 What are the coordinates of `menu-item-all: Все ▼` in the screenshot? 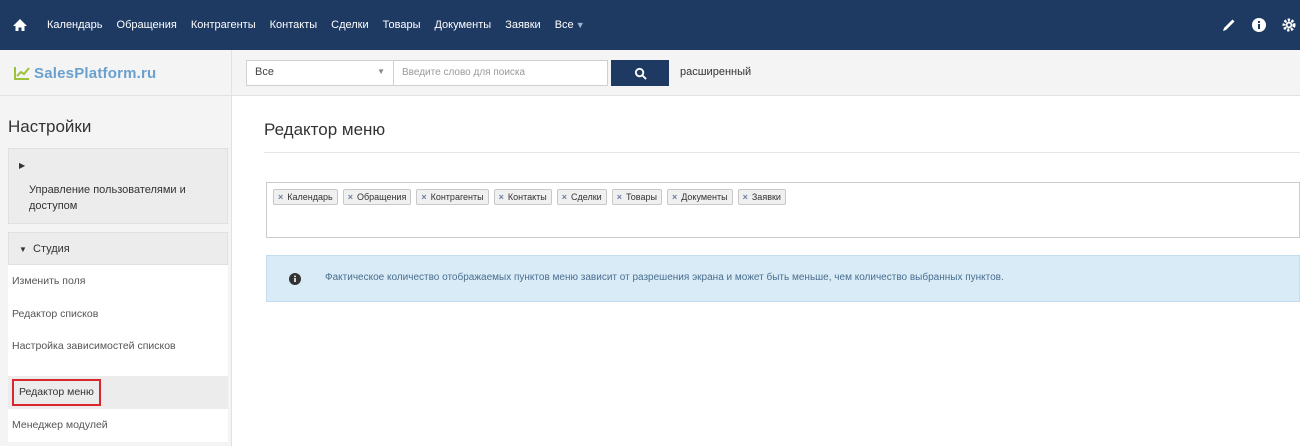 It's located at (570, 25).